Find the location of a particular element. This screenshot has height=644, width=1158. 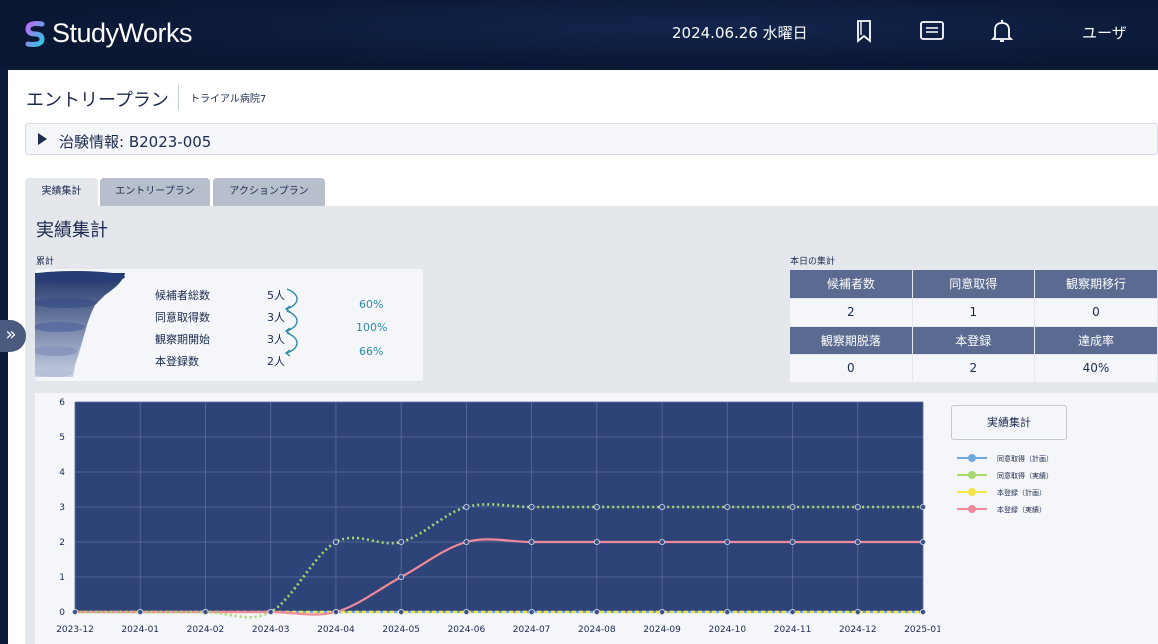

cumulative-label: 累計 is located at coordinates (45, 262).